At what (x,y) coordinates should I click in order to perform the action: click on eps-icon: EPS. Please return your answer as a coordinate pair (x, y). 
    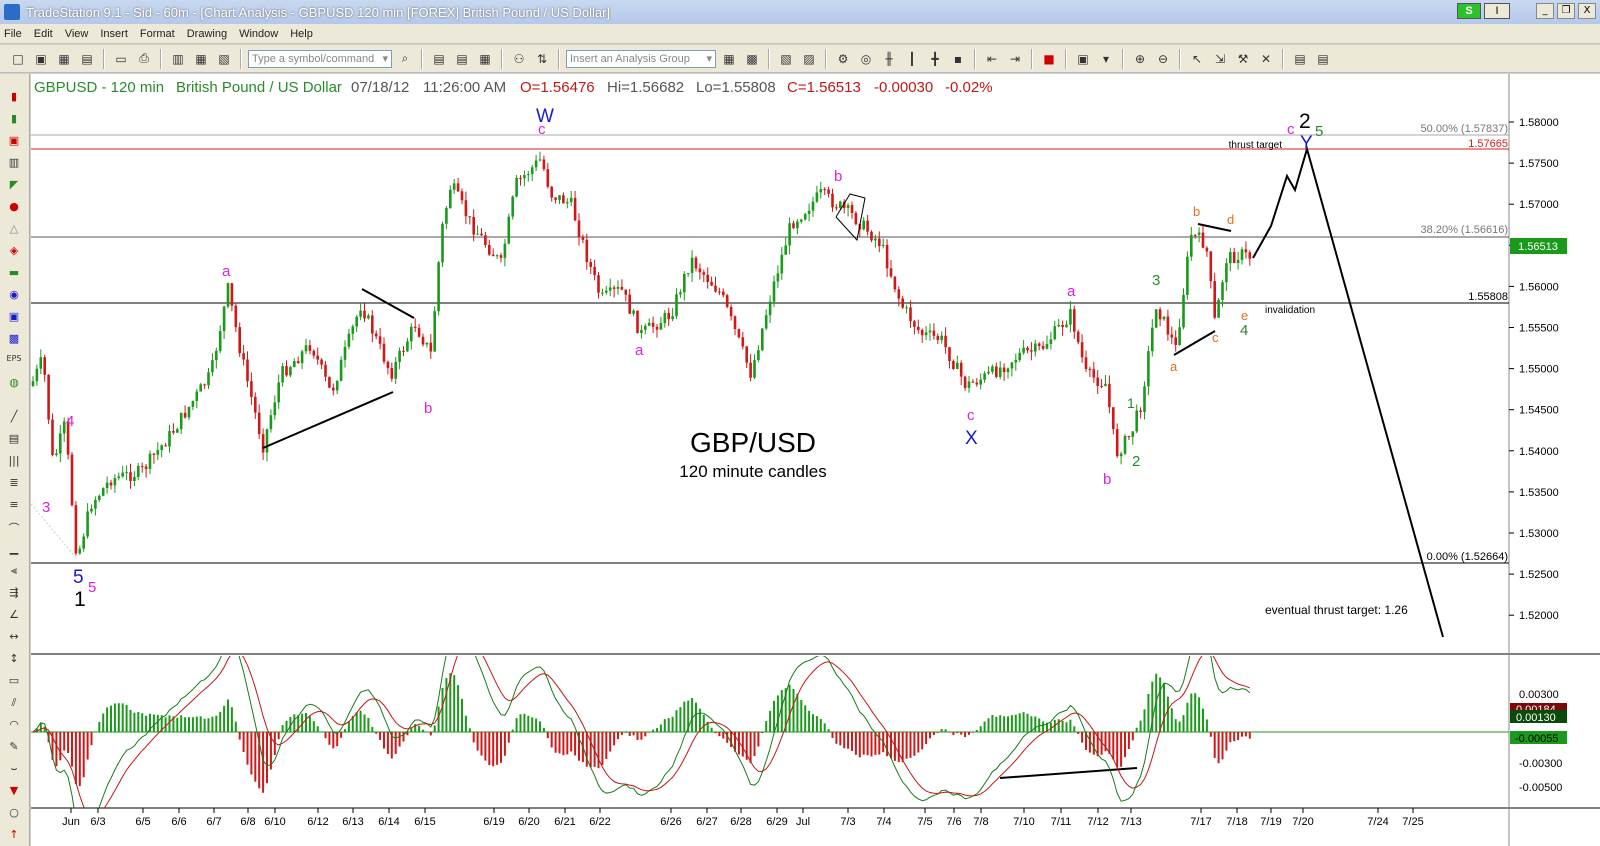
    Looking at the image, I should click on (14, 361).